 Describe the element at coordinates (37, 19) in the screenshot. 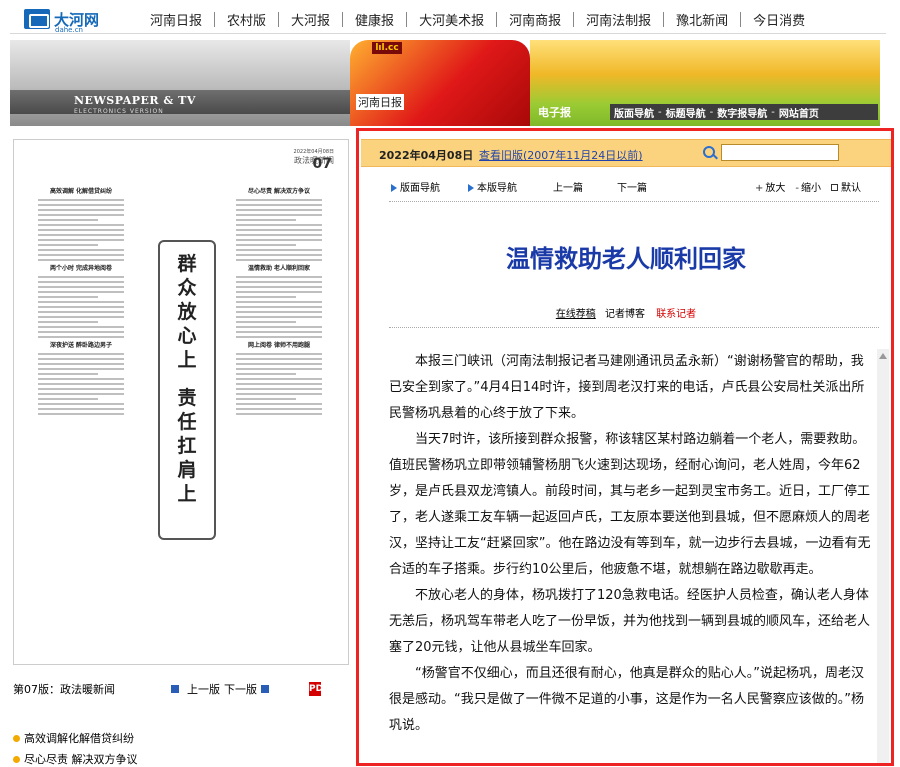

I see `logo-icon` at that location.